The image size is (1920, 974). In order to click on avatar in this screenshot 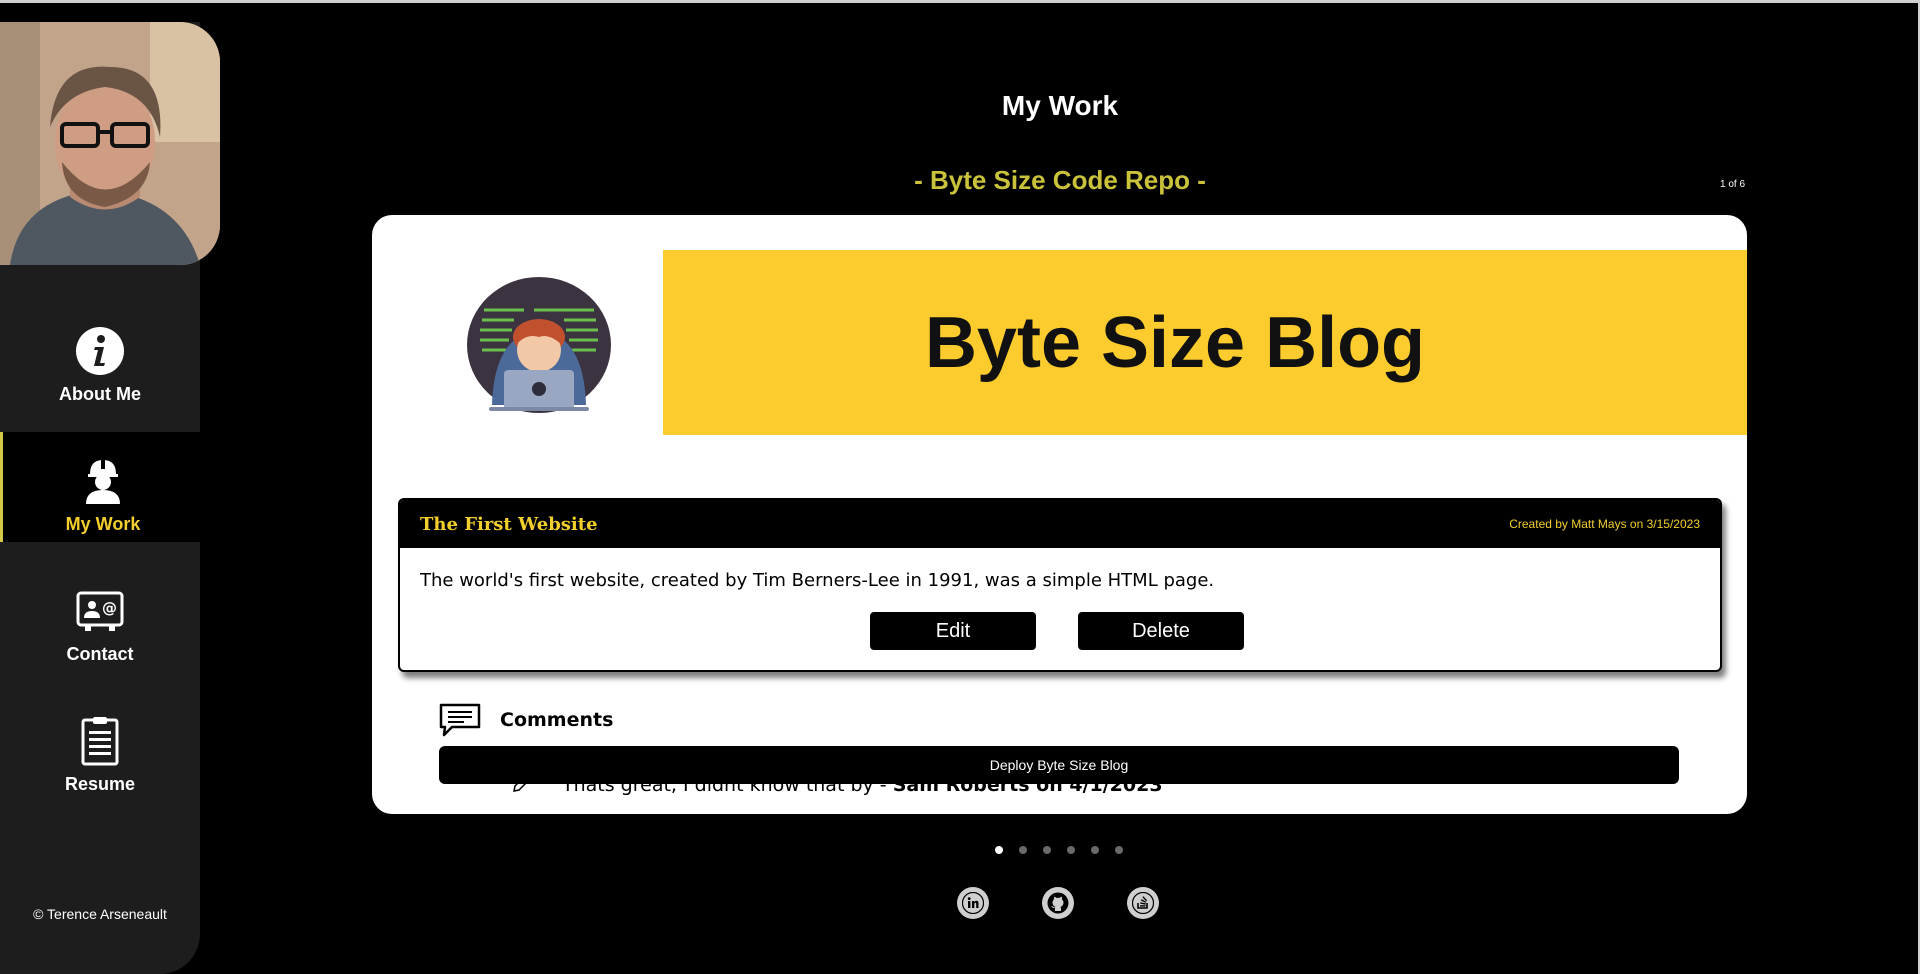, I will do `click(110, 143)`.